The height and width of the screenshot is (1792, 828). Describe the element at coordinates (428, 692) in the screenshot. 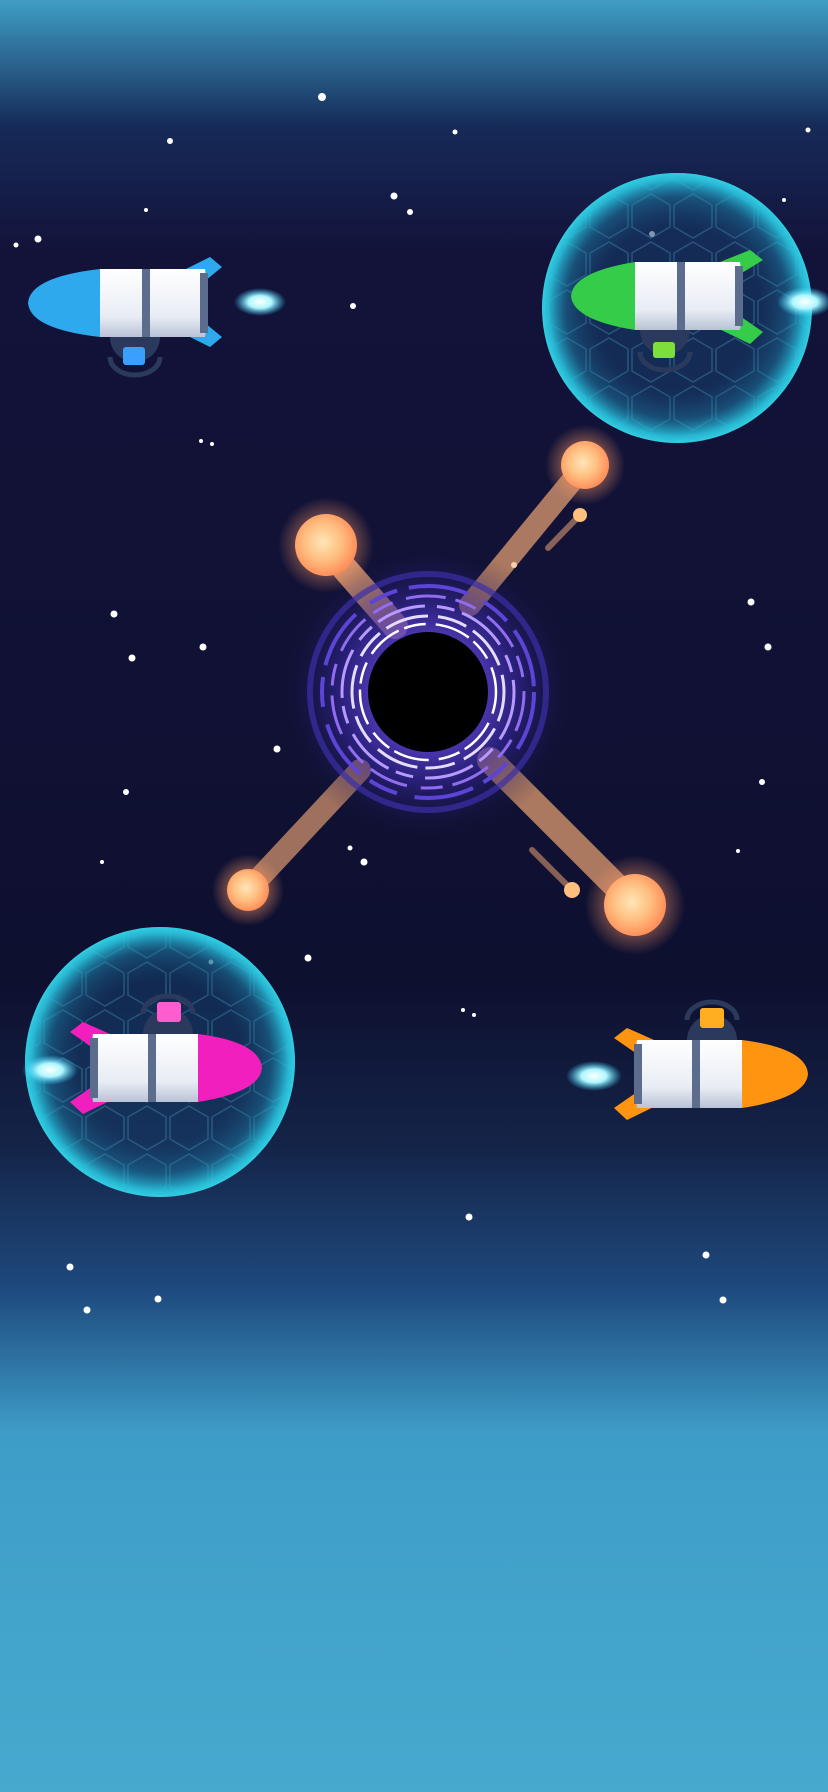

I see `black-hole-core` at that location.